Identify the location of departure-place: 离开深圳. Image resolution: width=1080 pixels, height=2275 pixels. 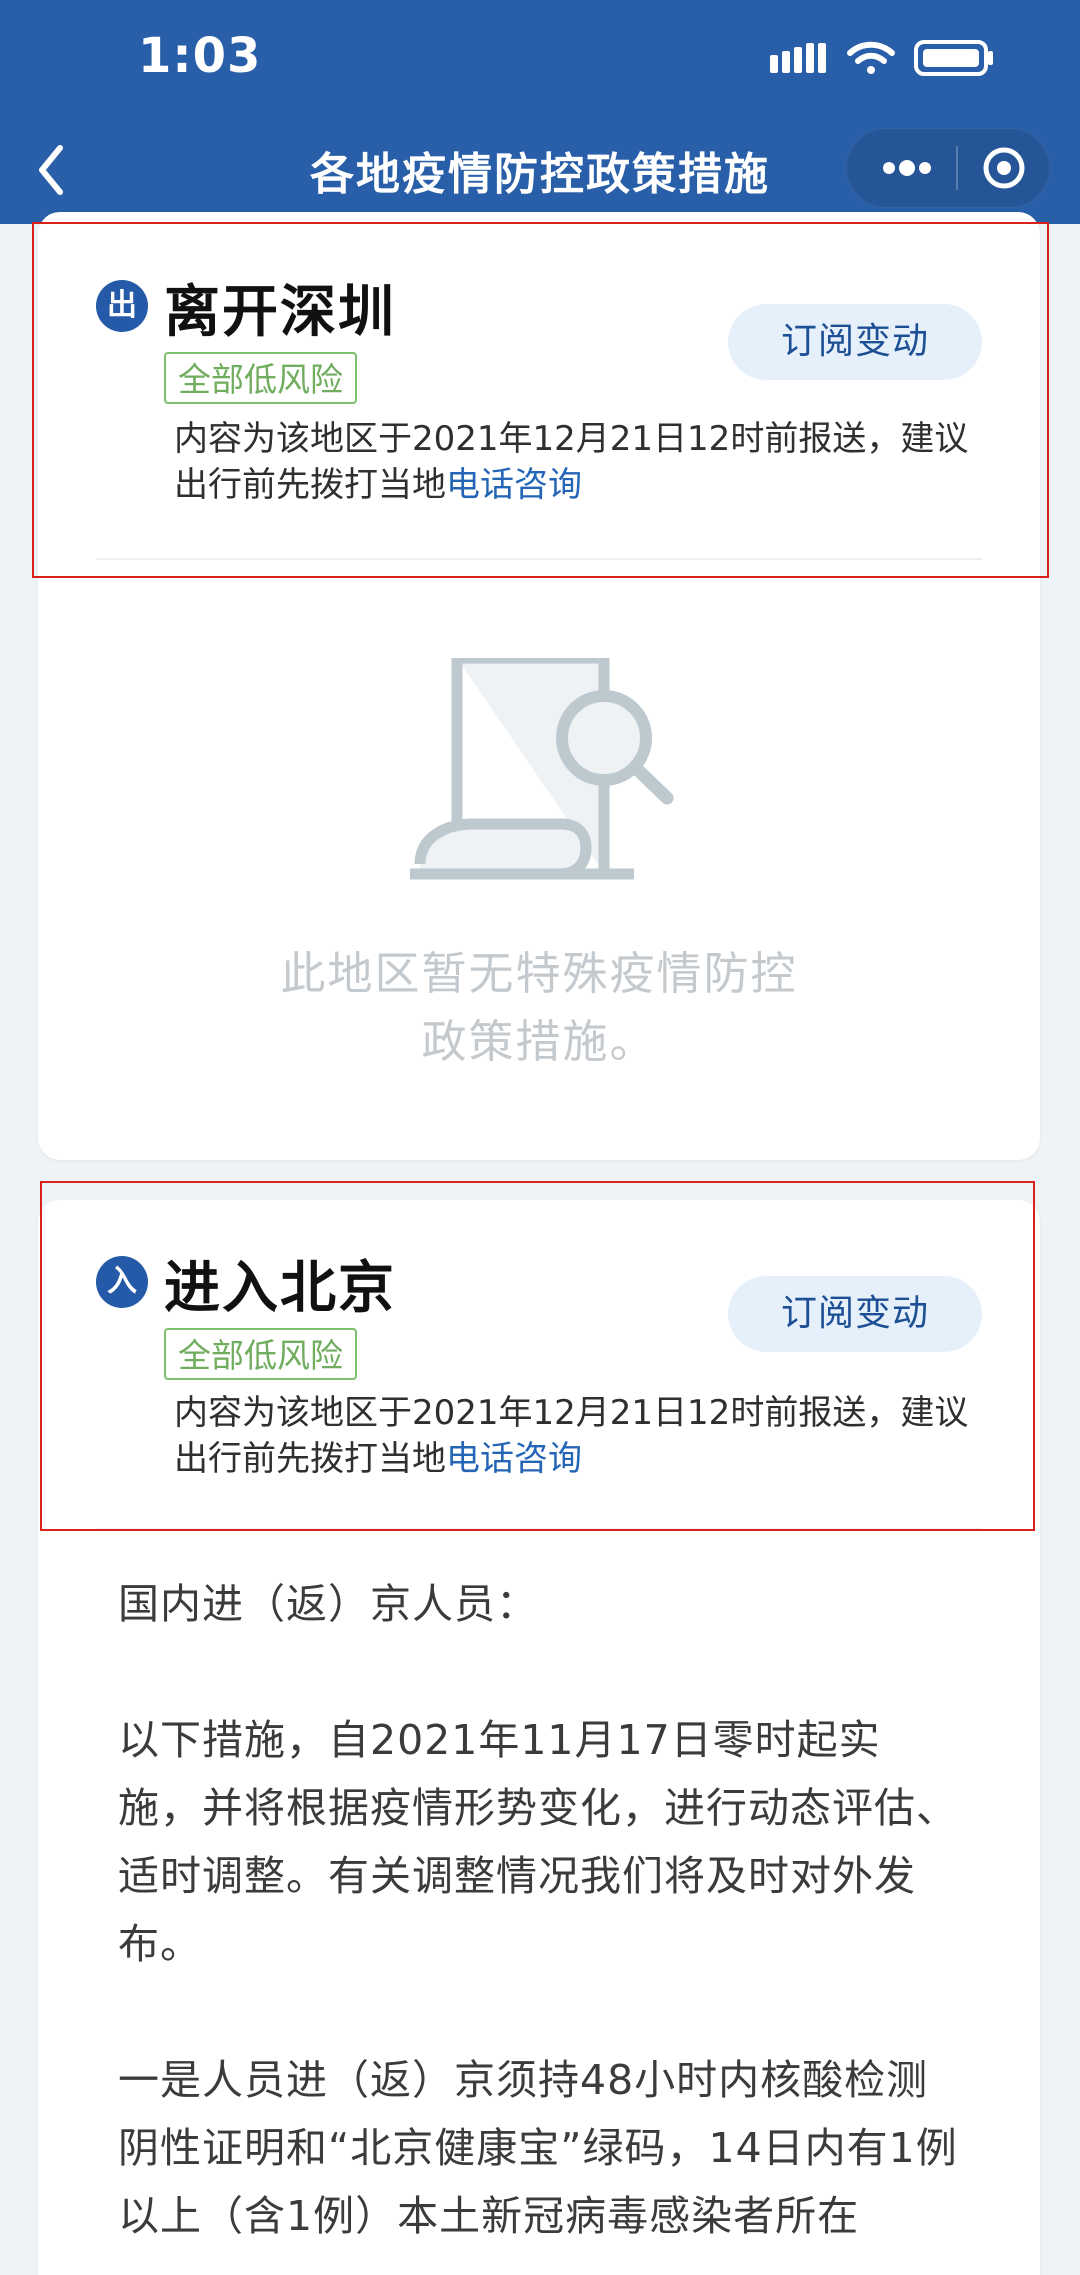
(280, 312).